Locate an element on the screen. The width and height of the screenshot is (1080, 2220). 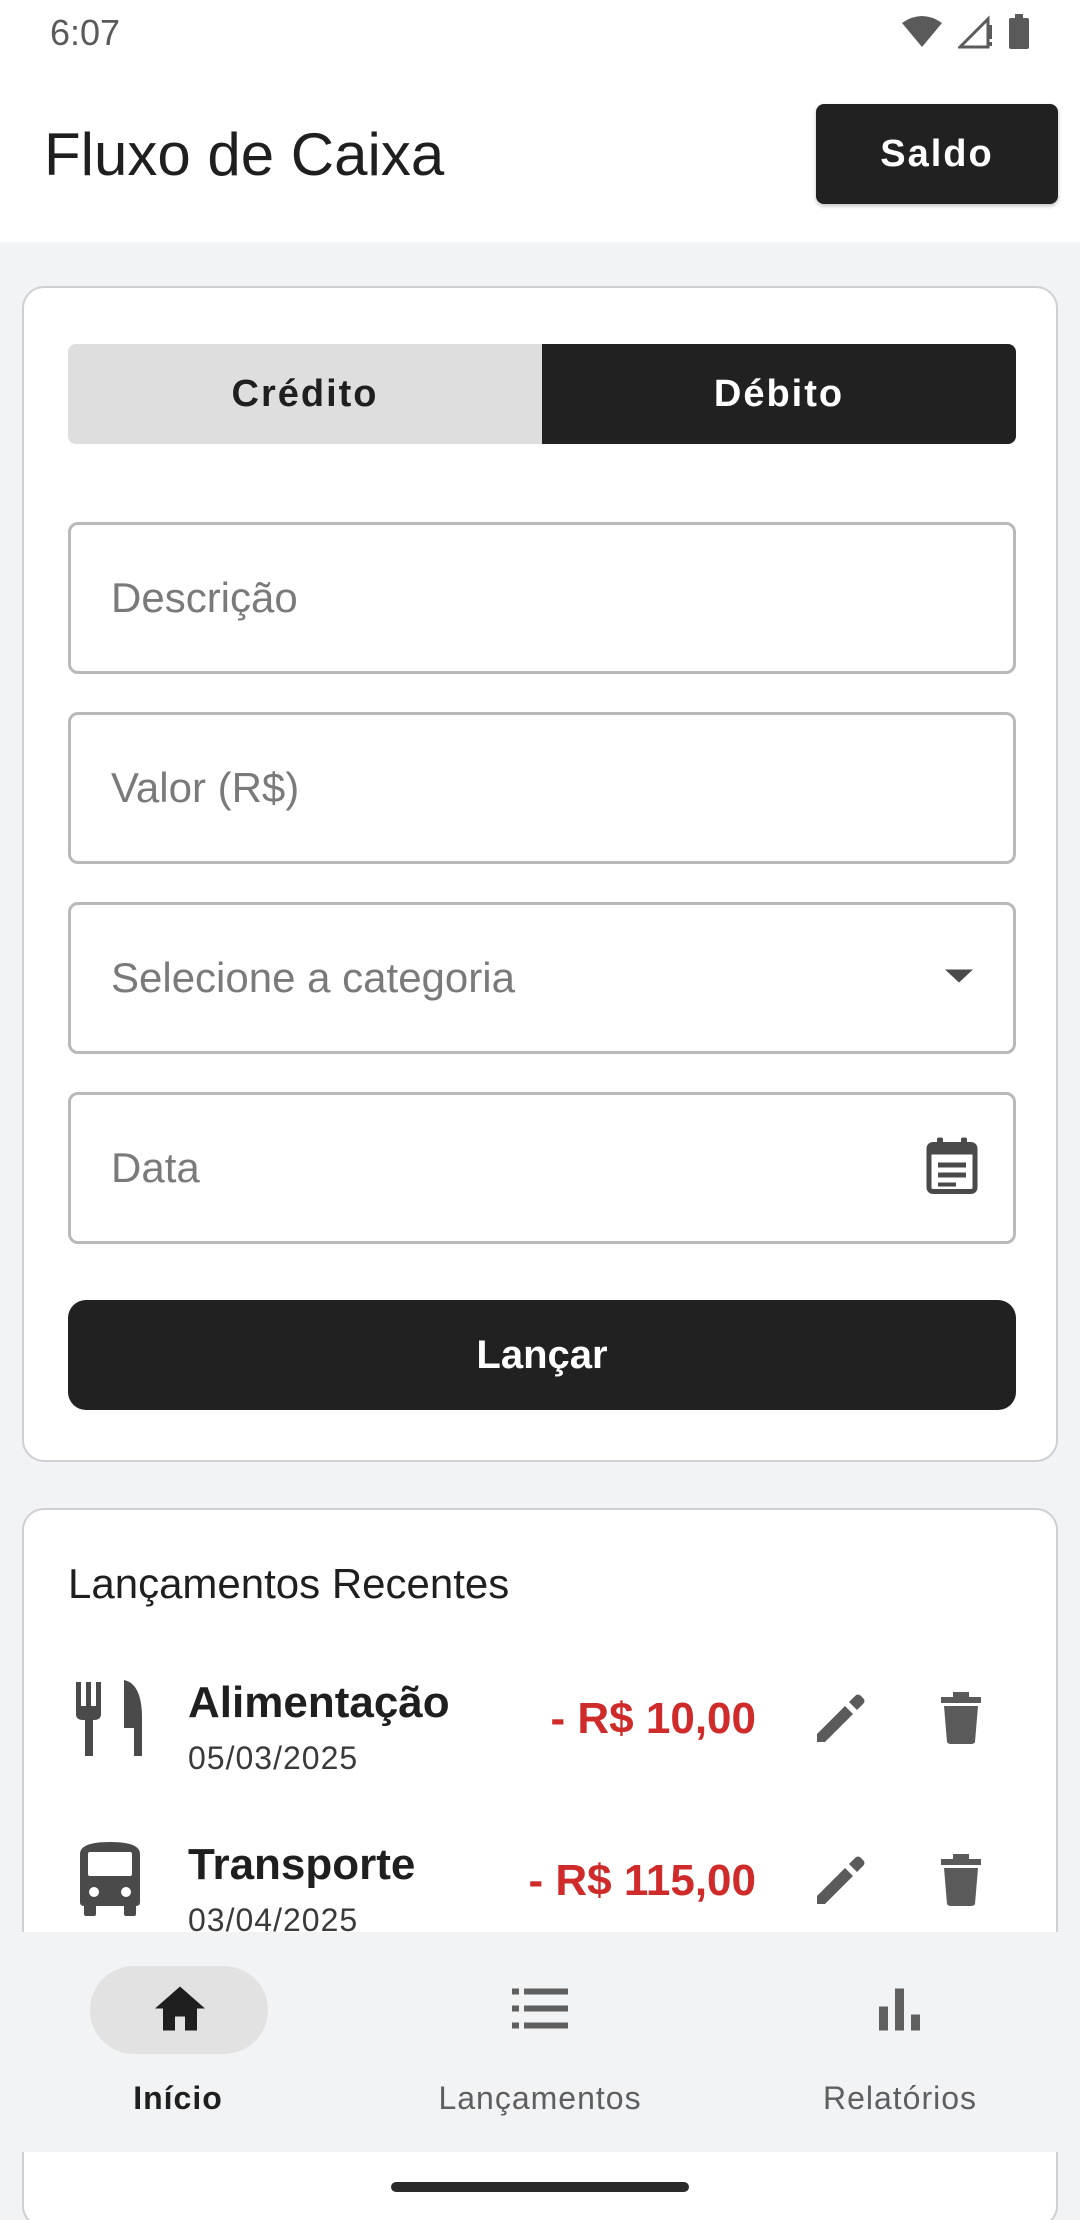
battery-icon is located at coordinates (1019, 31).